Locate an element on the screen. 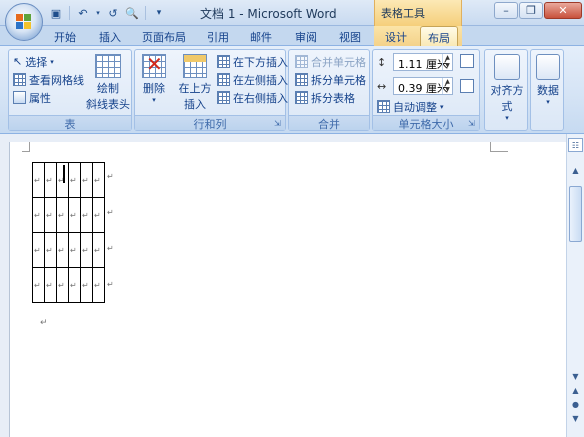 The width and height of the screenshot is (584, 437). undo-dropdown-icon: ▾ is located at coordinates (98, 13).